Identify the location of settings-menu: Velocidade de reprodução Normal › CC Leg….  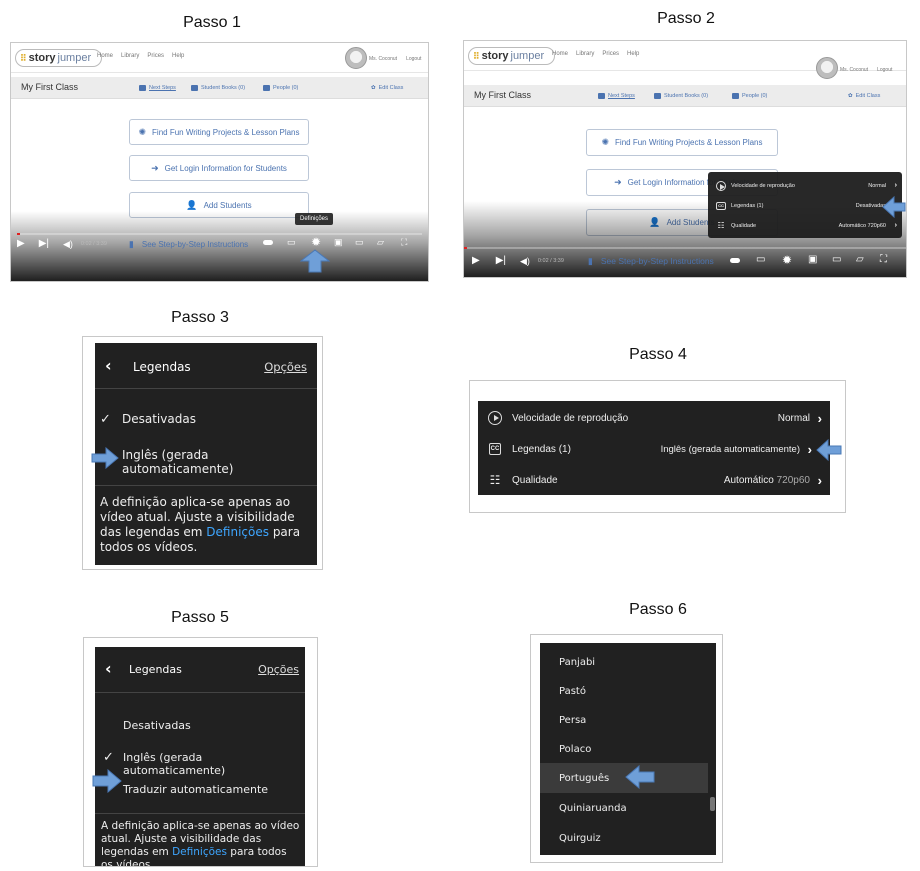
(805, 205).